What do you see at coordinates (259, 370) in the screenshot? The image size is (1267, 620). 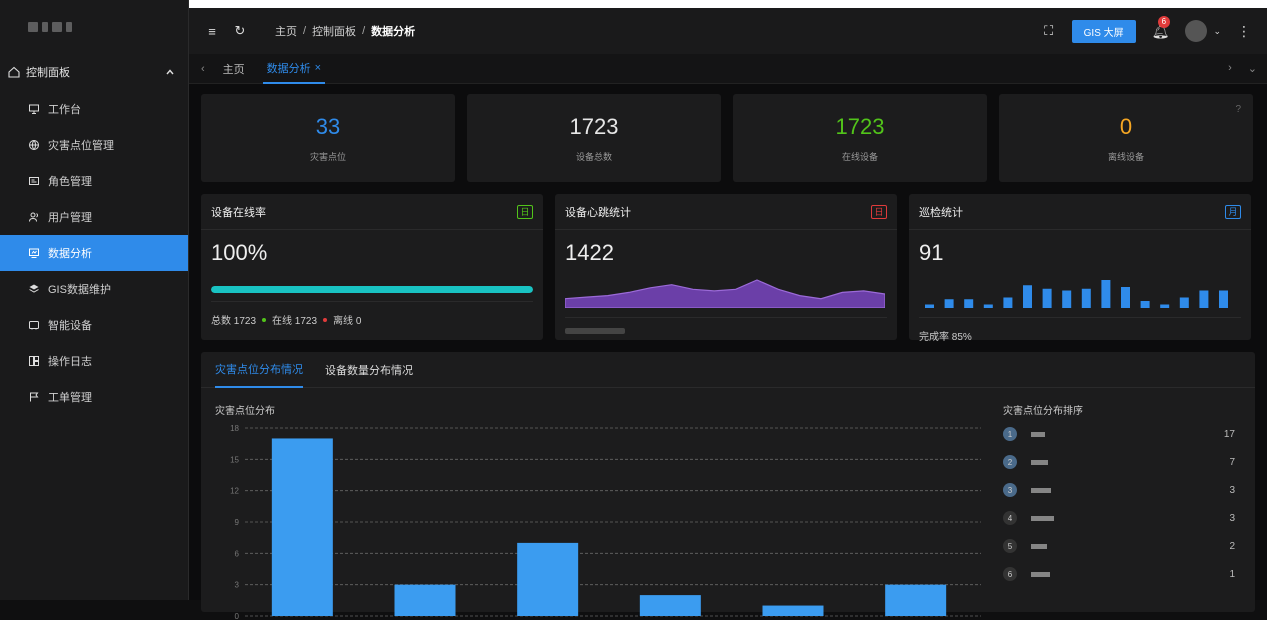 I see `tab-disaster-distribution: 灾害点位分布情况` at bounding box center [259, 370].